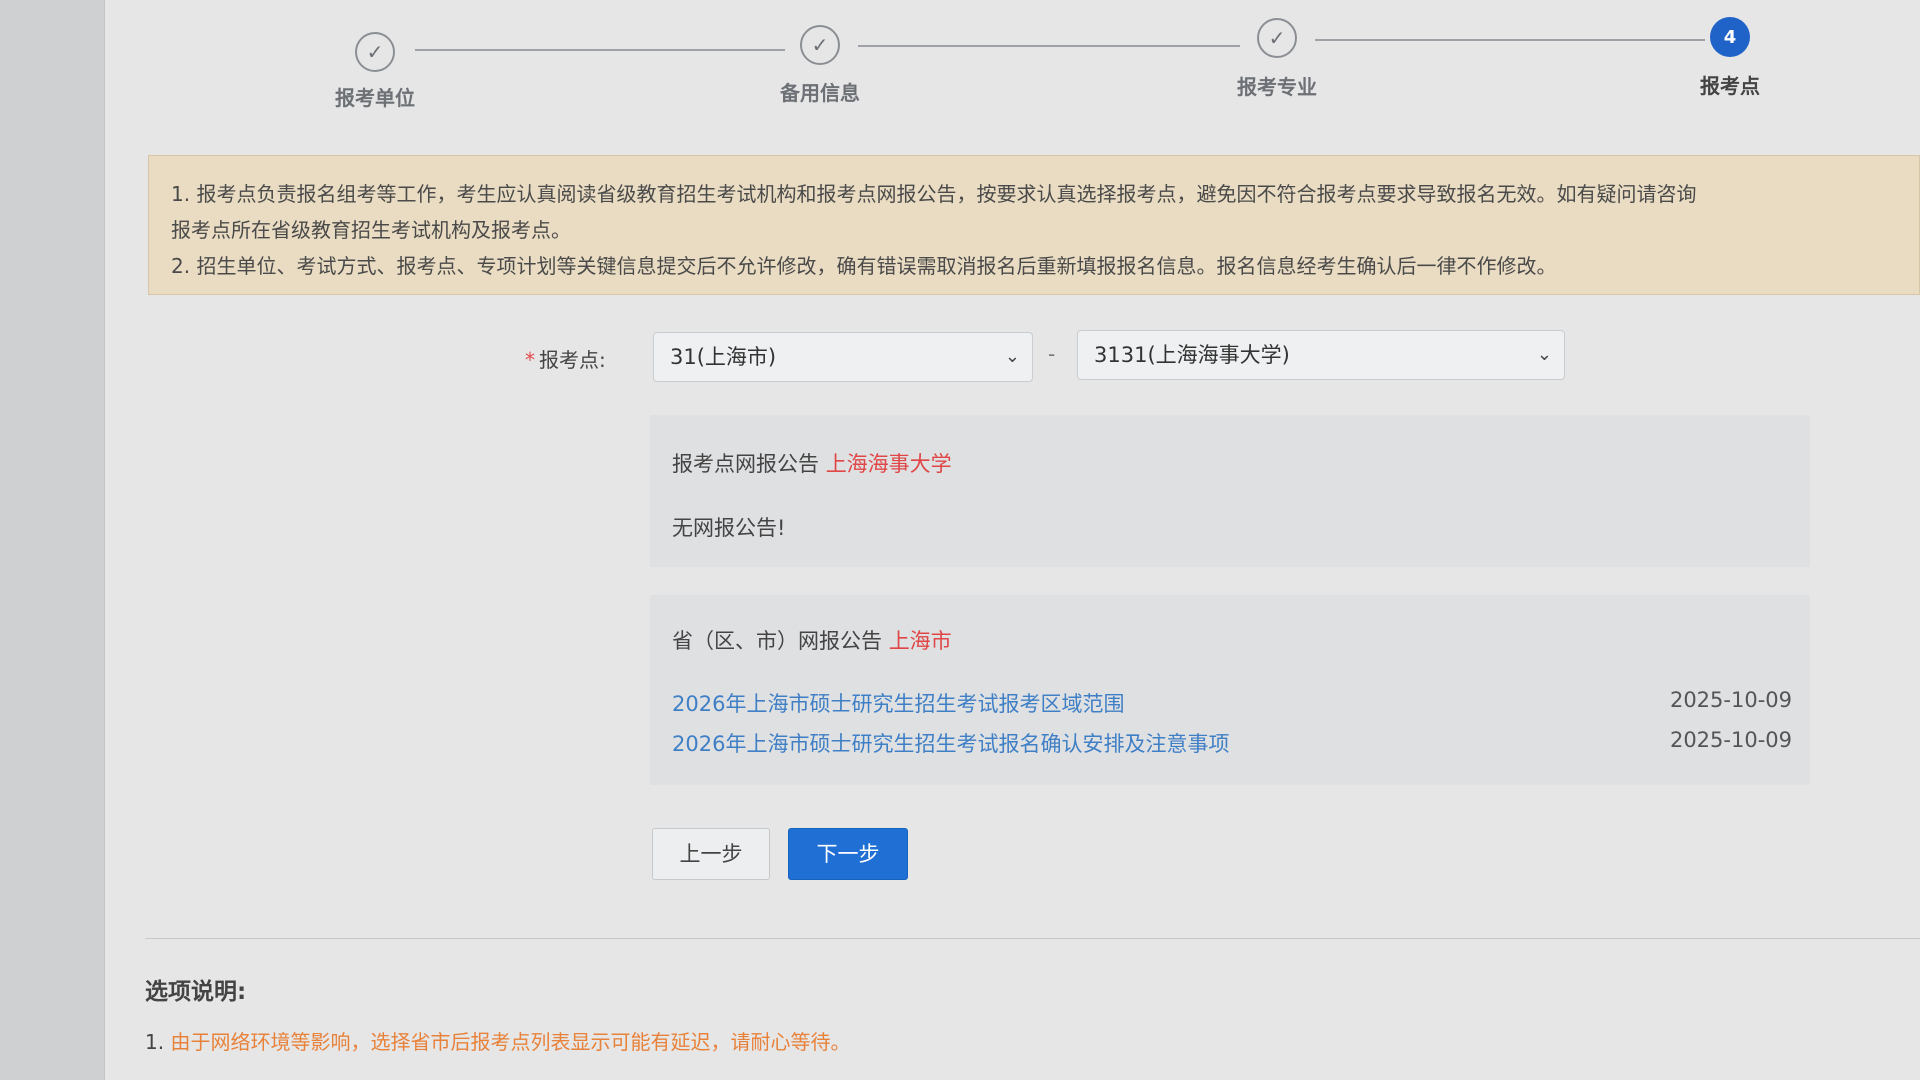  I want to click on notice-line: 报考点所在省级教育招生考试机构及报考点。, so click(371, 230).